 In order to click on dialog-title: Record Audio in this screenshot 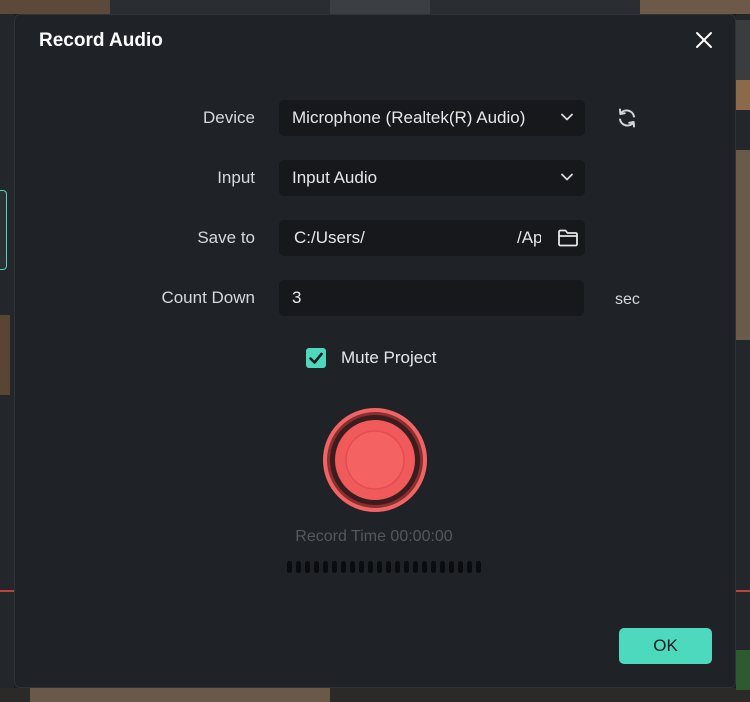, I will do `click(101, 40)`.